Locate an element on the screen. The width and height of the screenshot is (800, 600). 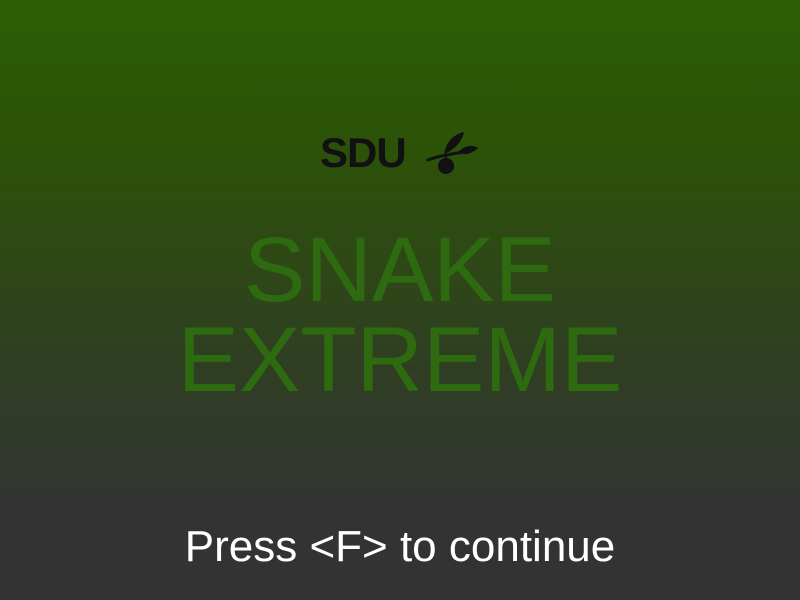
logo-text: SDU is located at coordinates (363, 152).